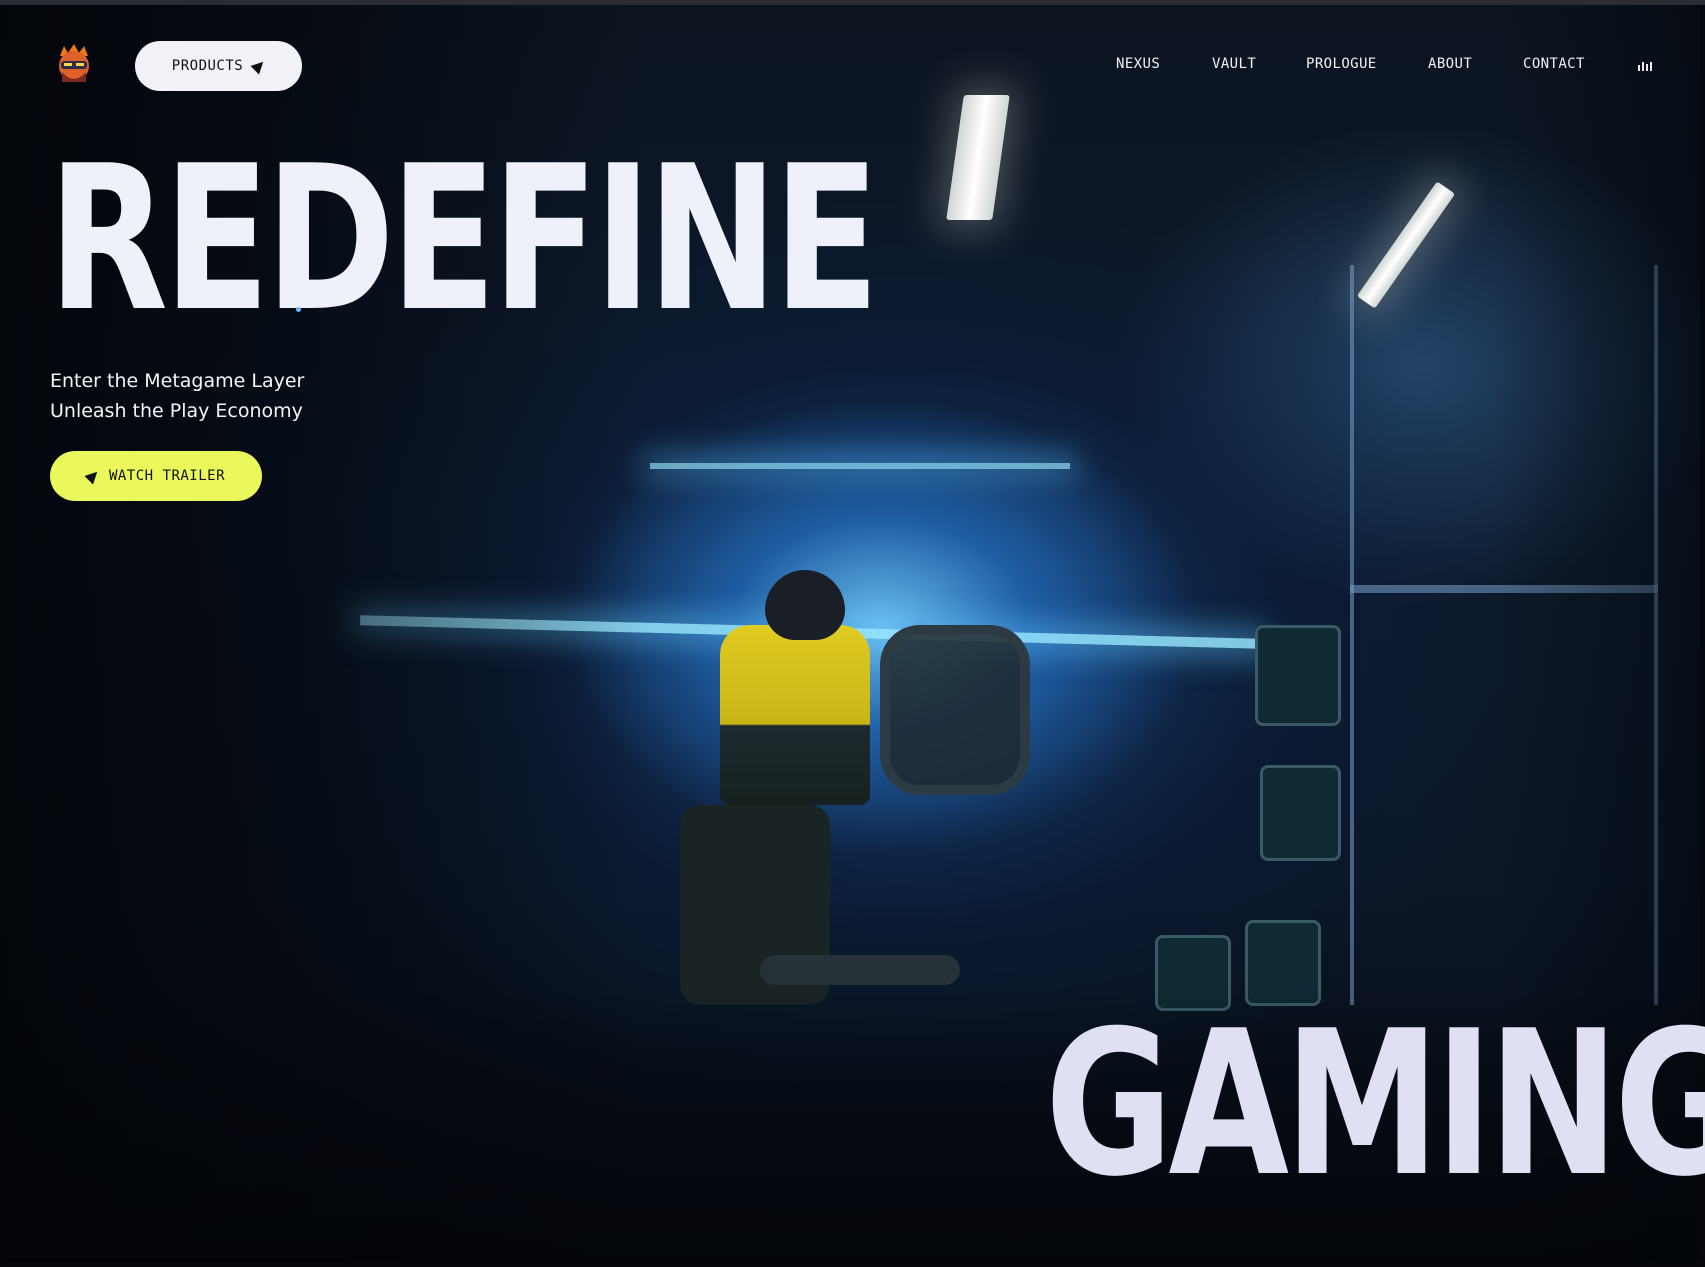 Image resolution: width=1705 pixels, height=1267 pixels. Describe the element at coordinates (74, 64) in the screenshot. I see `ninja-avatar-logo-icon` at that location.